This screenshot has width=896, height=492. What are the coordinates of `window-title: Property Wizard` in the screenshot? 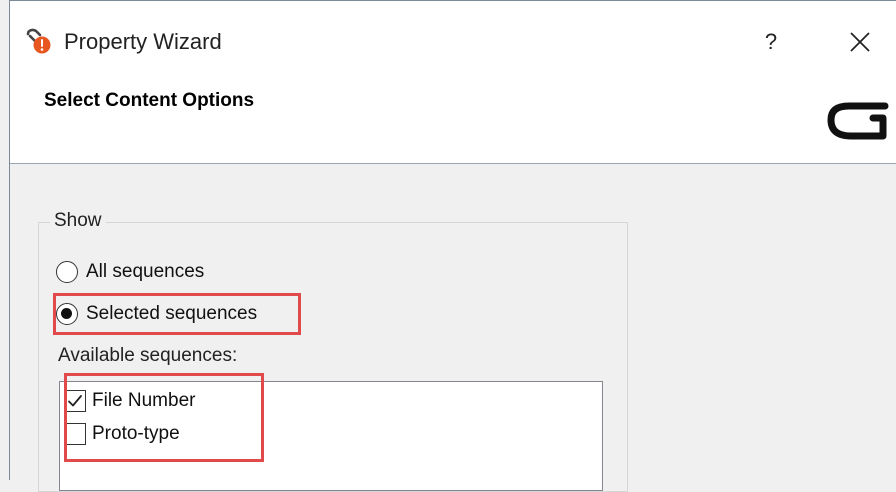 It's located at (143, 41).